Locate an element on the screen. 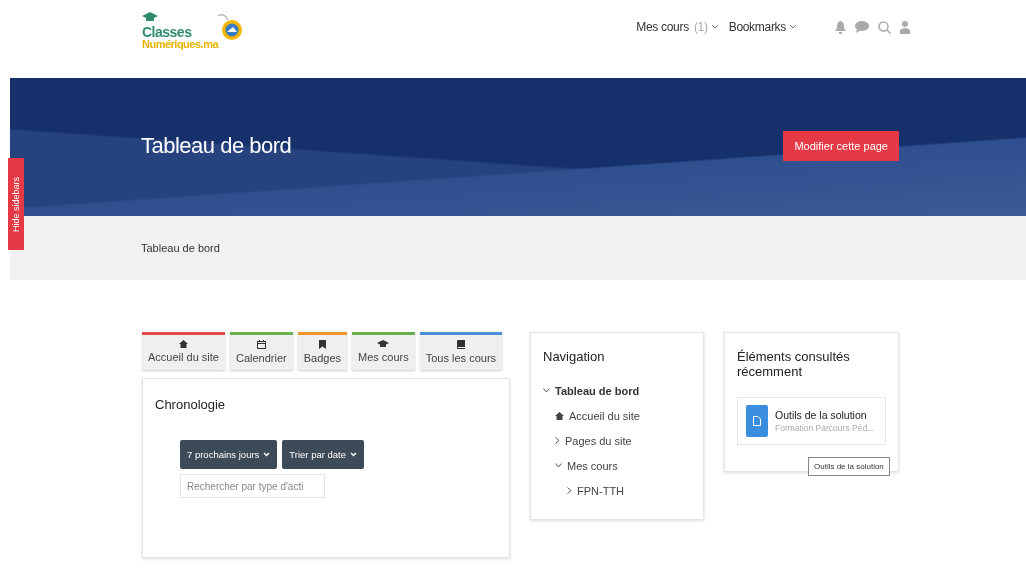 Image resolution: width=1026 pixels, height=573 pixels. card-title: Navigation is located at coordinates (574, 356).